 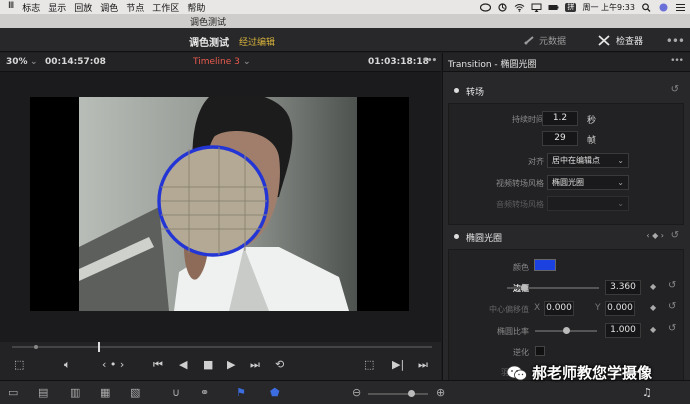 I want to click on play-reverse-icon: ◀︎, so click(x=183, y=364).